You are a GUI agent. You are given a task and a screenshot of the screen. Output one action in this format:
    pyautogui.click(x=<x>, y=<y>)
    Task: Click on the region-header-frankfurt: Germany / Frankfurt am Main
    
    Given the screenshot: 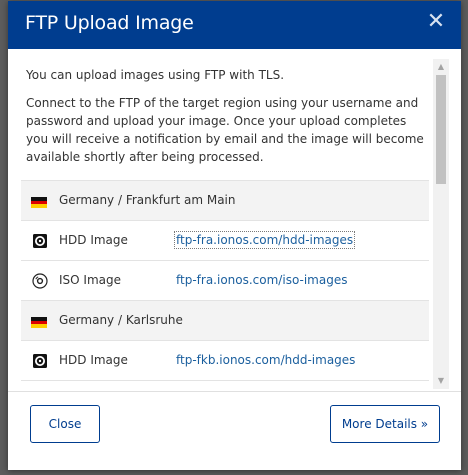 What is the action you would take?
    pyautogui.click(x=225, y=200)
    